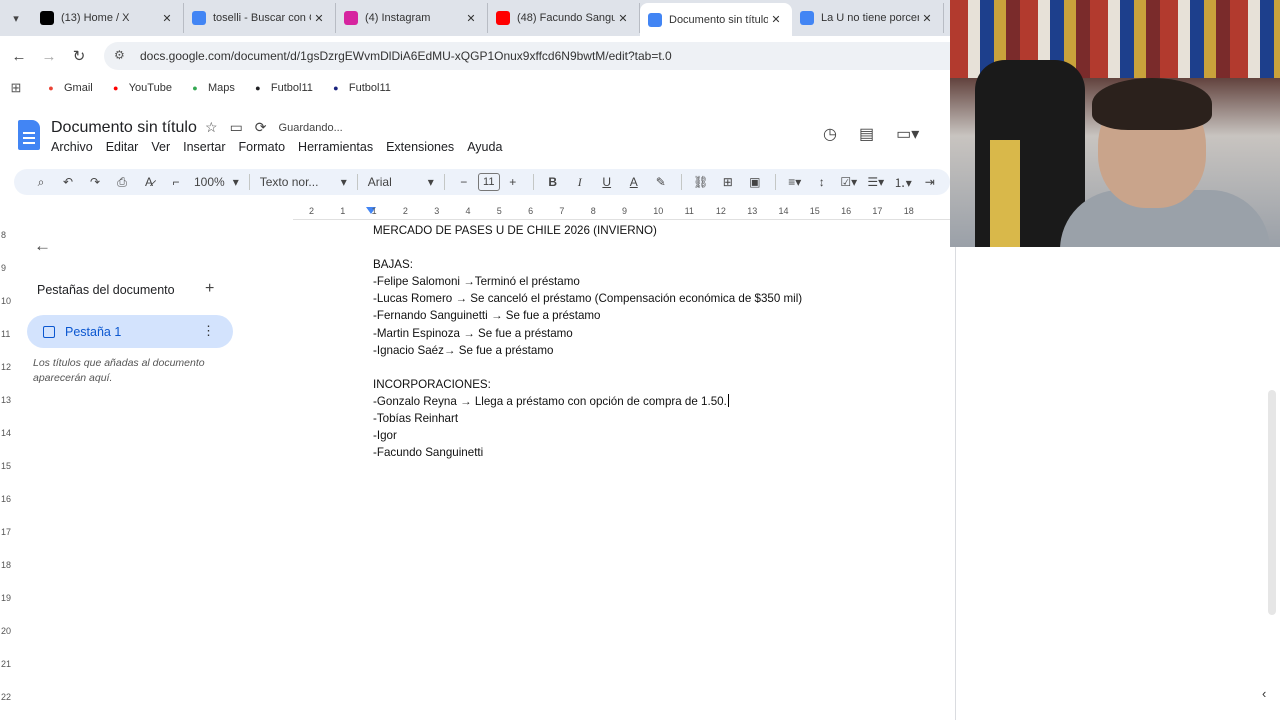 This screenshot has width=1280, height=720. I want to click on numbered-list-icon: ⒈▾, so click(903, 182).